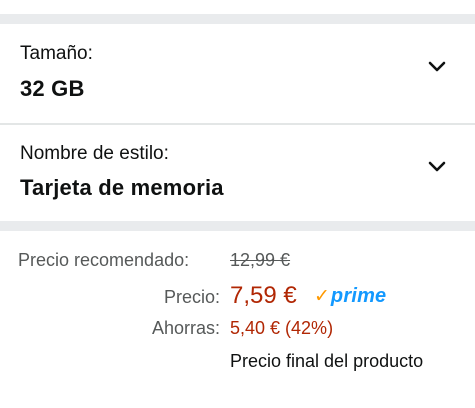 This screenshot has height=408, width=475. What do you see at coordinates (263, 295) in the screenshot?
I see `price-value: 7,59 €` at bounding box center [263, 295].